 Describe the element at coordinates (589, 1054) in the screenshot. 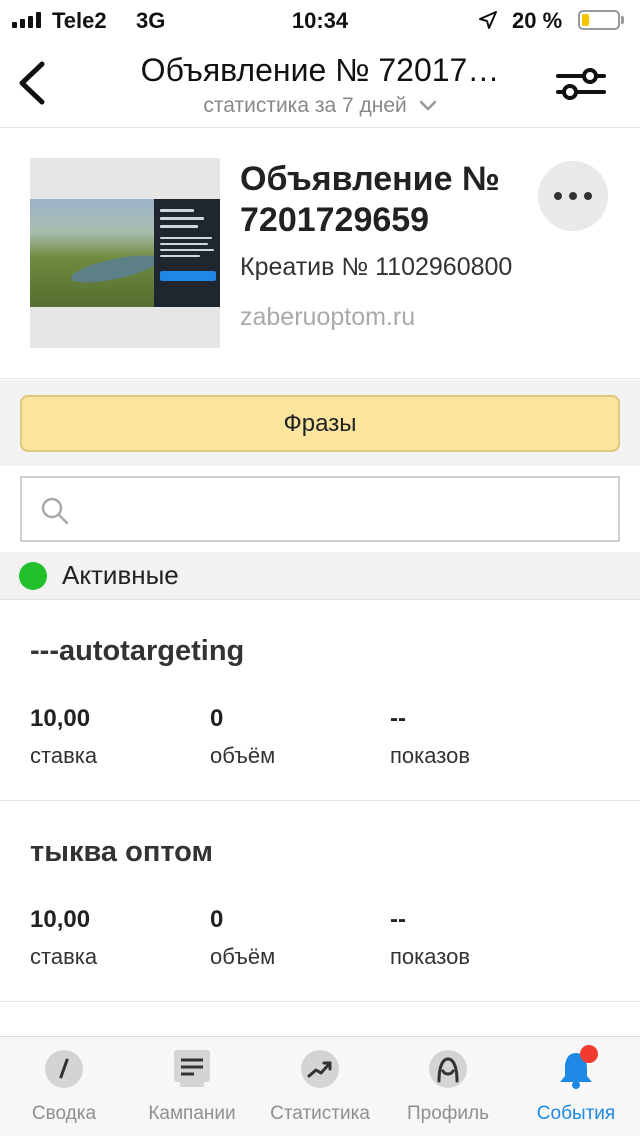

I see `notification-badge` at that location.